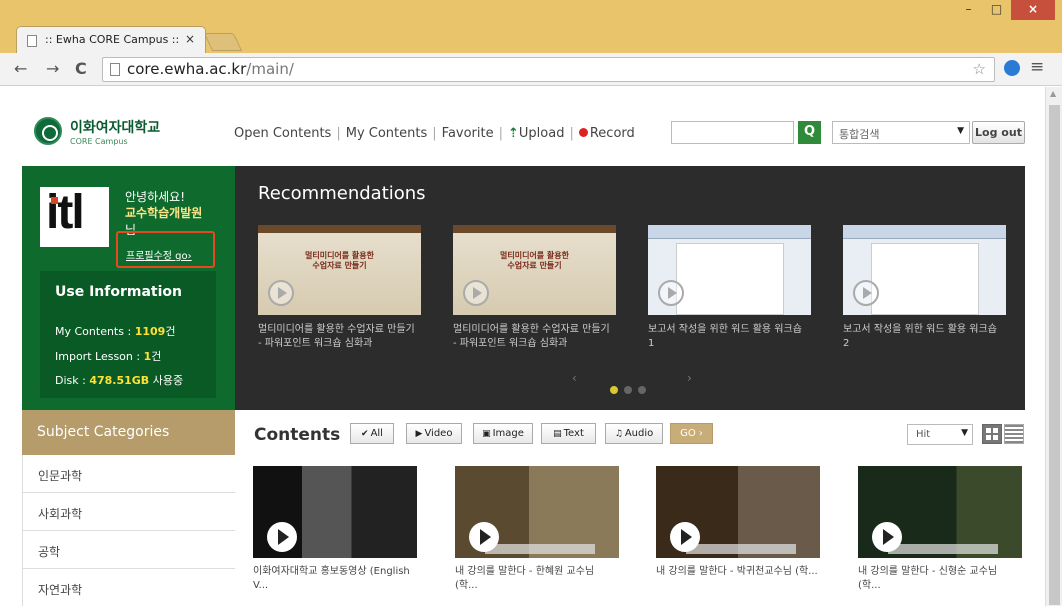 This screenshot has height=606, width=1062. I want to click on logout-button: Log out, so click(998, 132).